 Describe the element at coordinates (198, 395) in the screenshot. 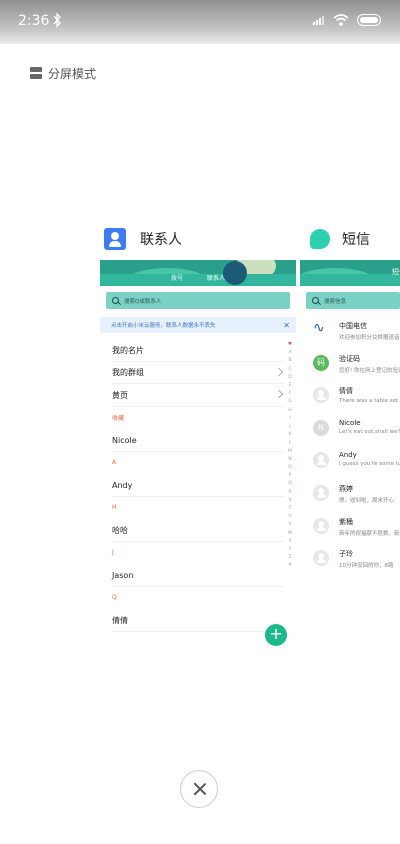

I see `contact-row: 黄页` at that location.